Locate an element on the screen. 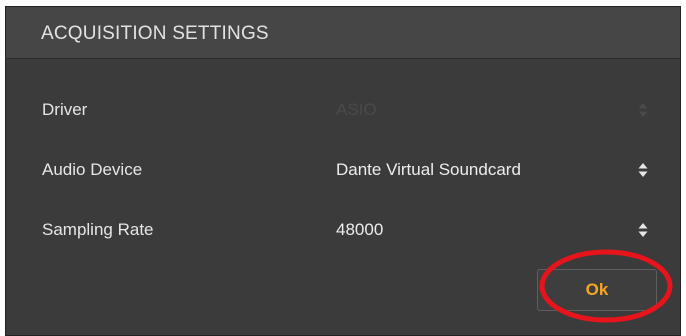 This screenshot has width=686, height=336. dialog-title: ACQUISITION SETTINGS is located at coordinates (155, 33).